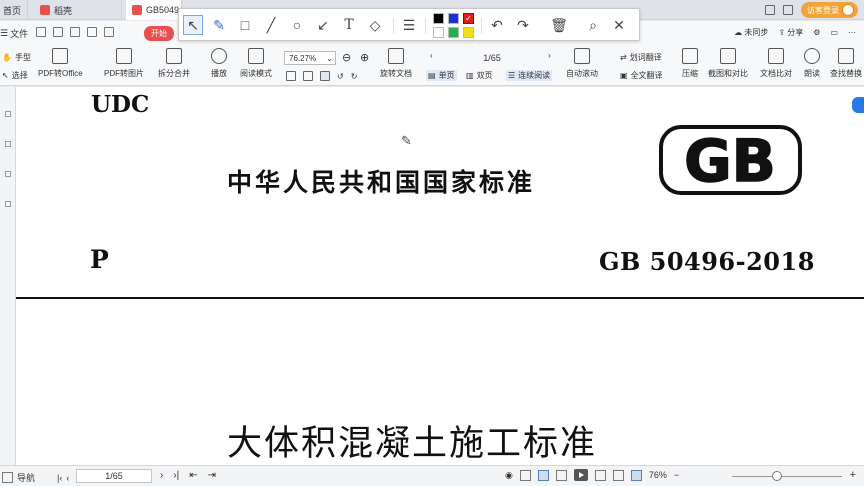 Image resolution: width=864 pixels, height=486 pixels. What do you see at coordinates (176, 475) in the screenshot?
I see `last-page-icon: ›|` at bounding box center [176, 475].